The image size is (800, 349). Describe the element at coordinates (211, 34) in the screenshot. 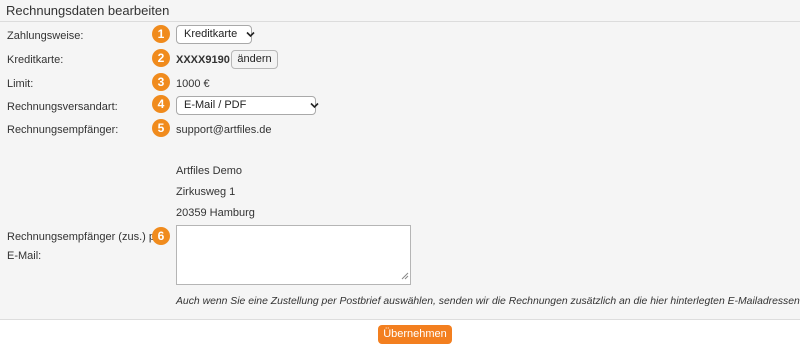

I see `payment-method-value: Kreditkarte` at that location.